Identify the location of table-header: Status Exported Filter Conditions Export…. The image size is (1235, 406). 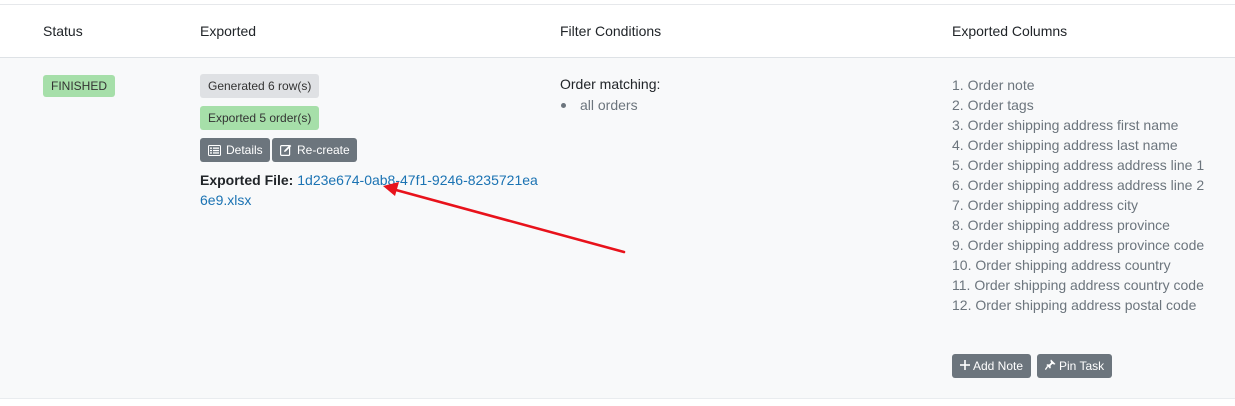
(617, 31).